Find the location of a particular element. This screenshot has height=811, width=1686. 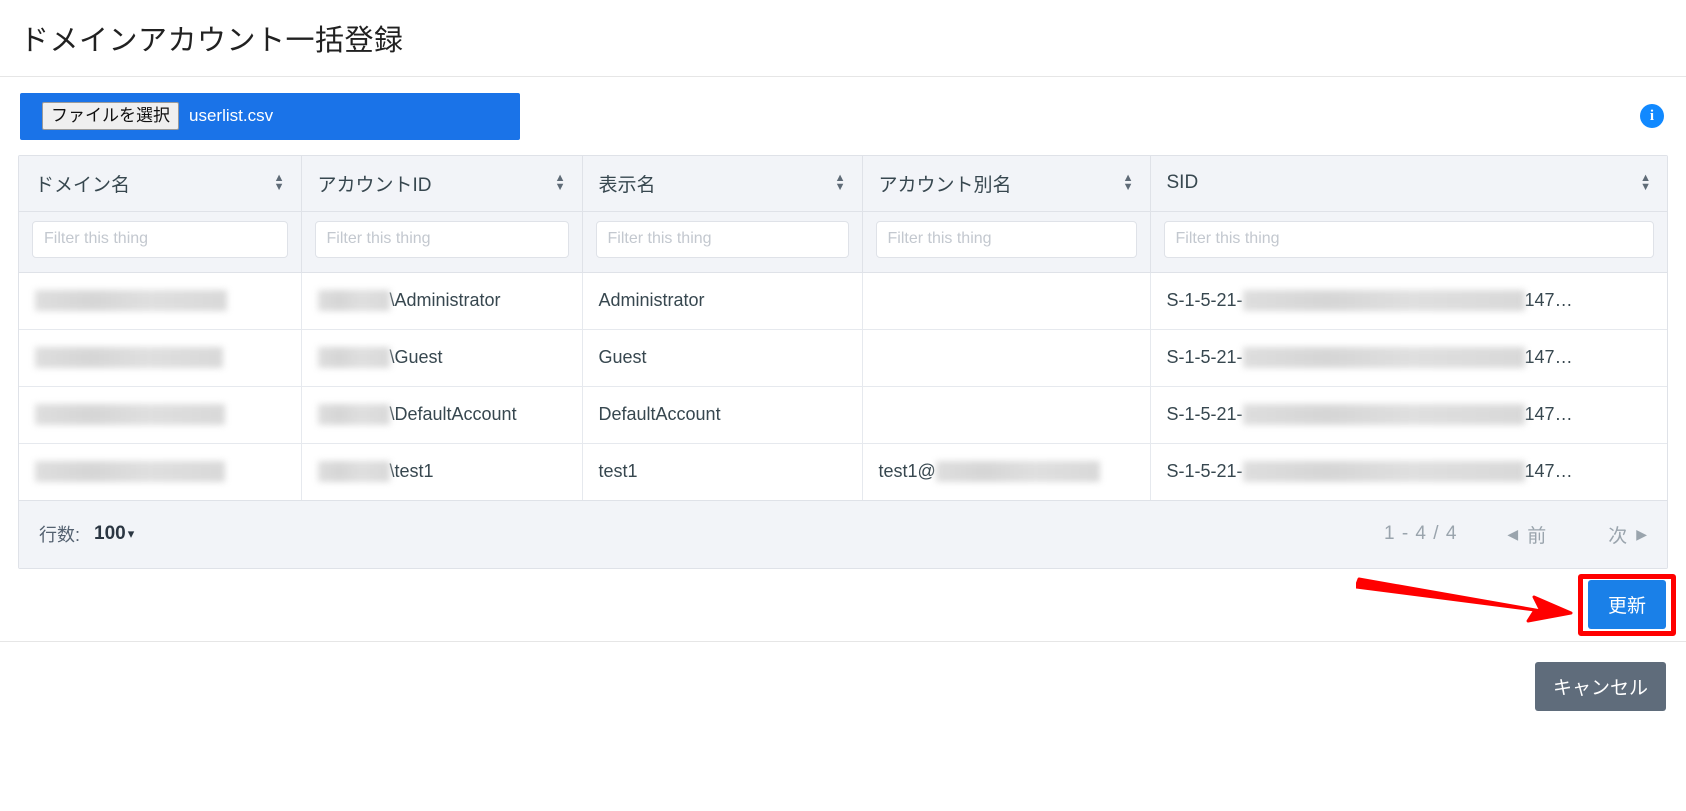

redacted-alias-domain is located at coordinates (1017, 471).